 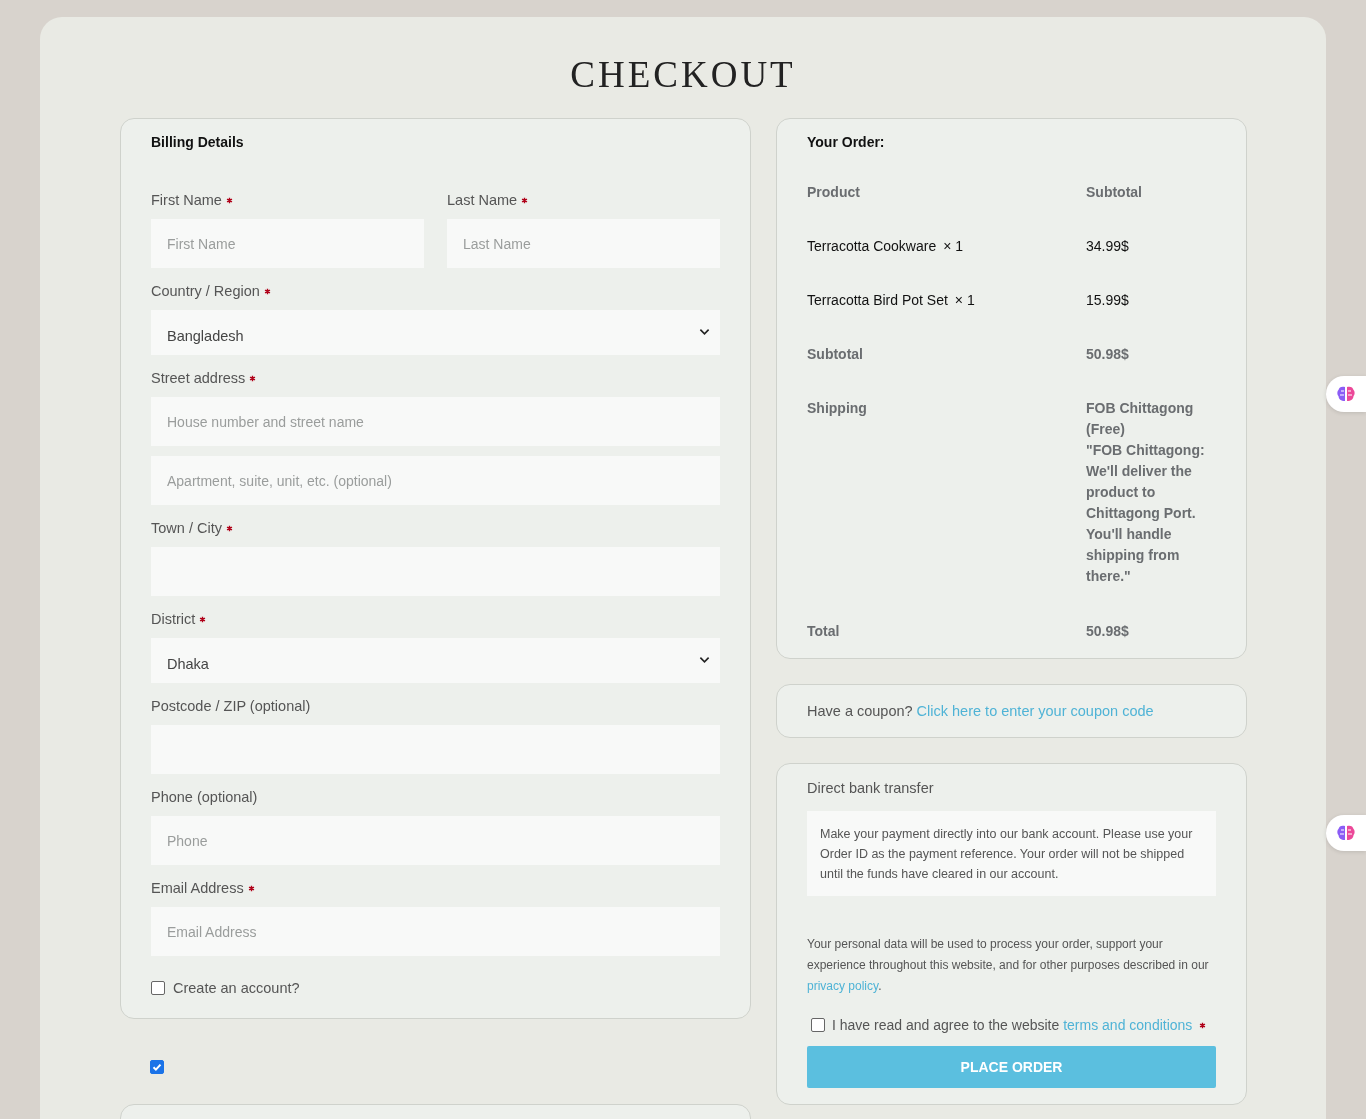 I want to click on order-value: Subtotal, so click(x=1114, y=192).